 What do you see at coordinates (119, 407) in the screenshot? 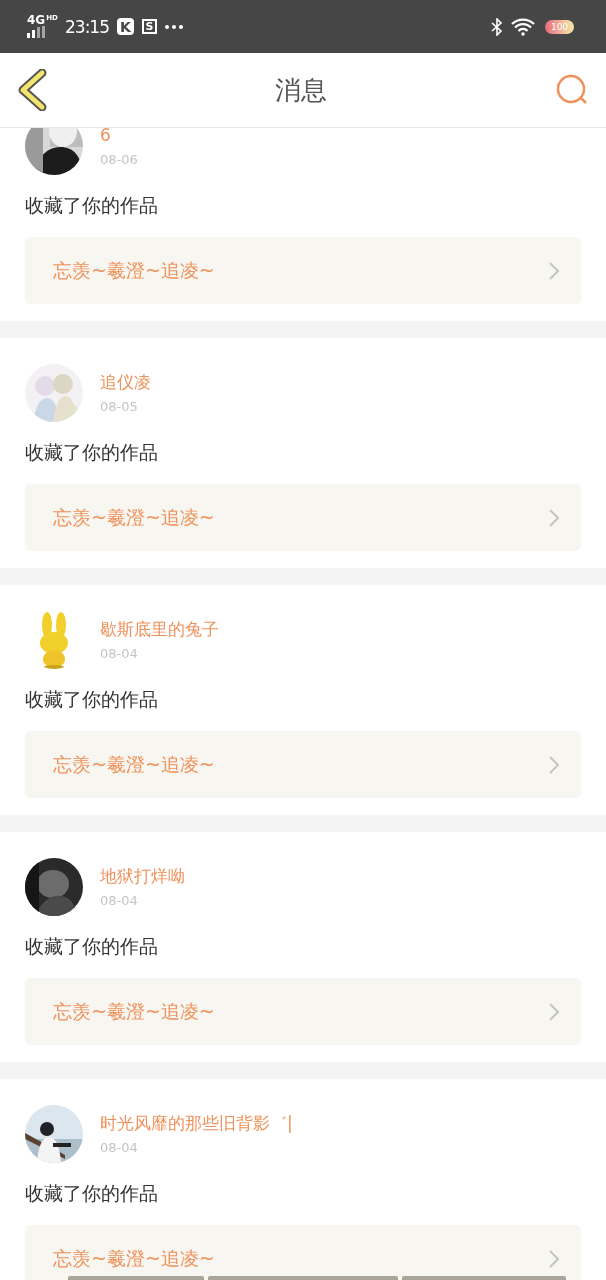
I see `message-date: 08-05` at bounding box center [119, 407].